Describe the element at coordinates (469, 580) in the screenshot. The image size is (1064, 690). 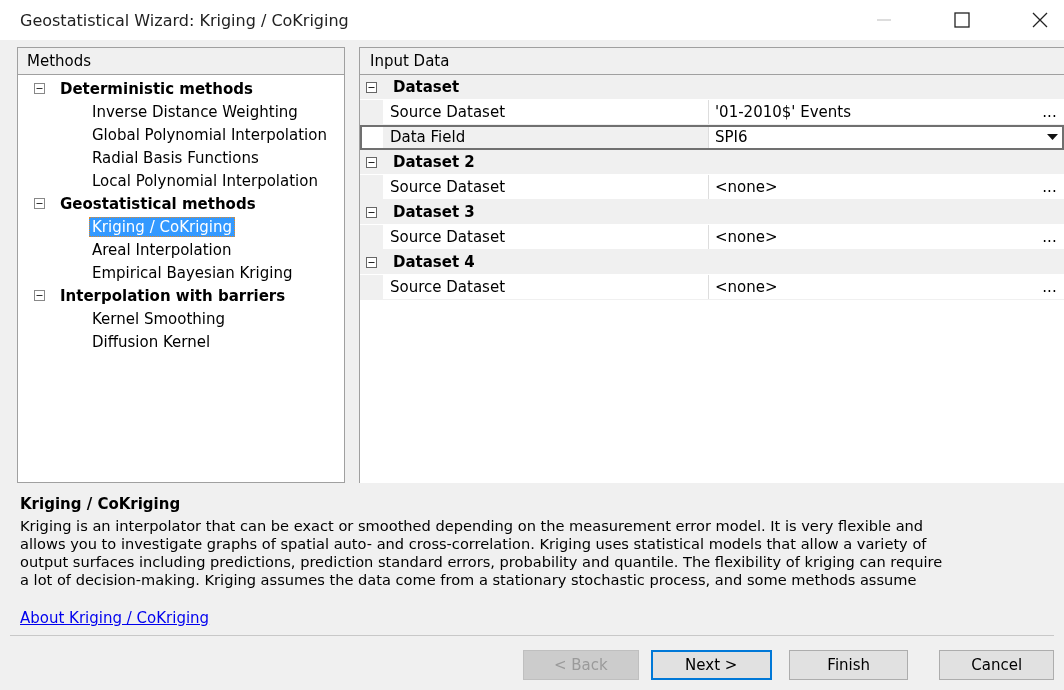
I see `description-text: a lot of decision-making. Kriging assumes the data come from a stationary stochastic process, and some methods assume` at that location.